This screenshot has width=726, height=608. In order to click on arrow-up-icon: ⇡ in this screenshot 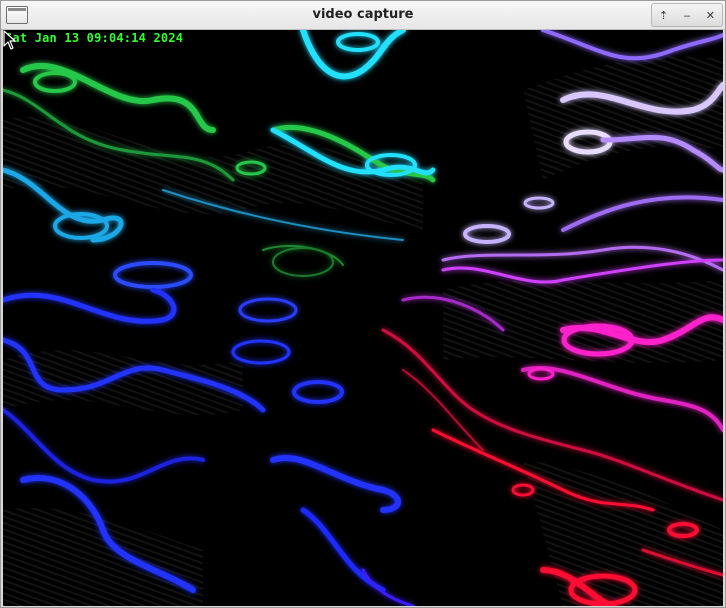, I will do `click(664, 15)`.